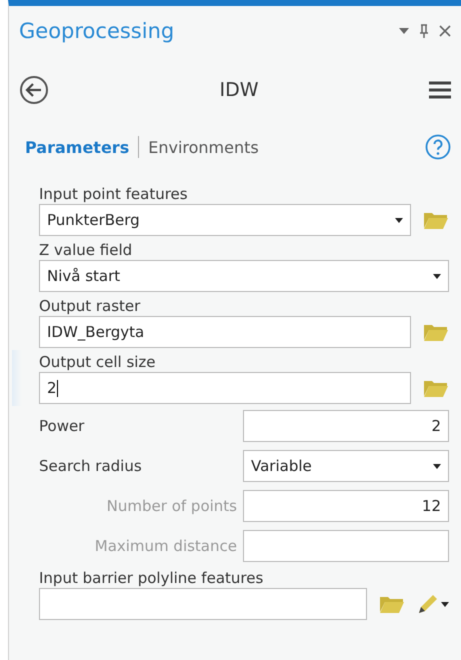 This screenshot has height=660, width=461. I want to click on close-icon, so click(445, 31).